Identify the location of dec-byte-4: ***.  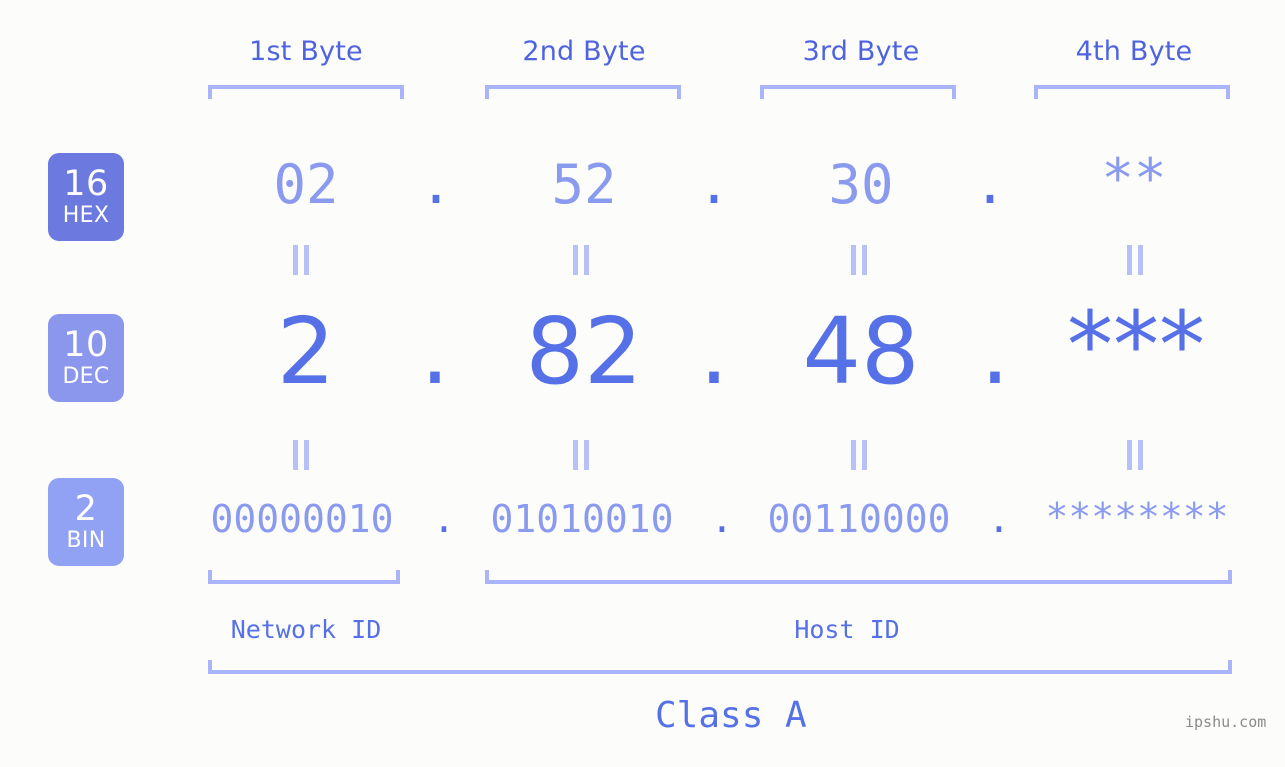
(1136, 345).